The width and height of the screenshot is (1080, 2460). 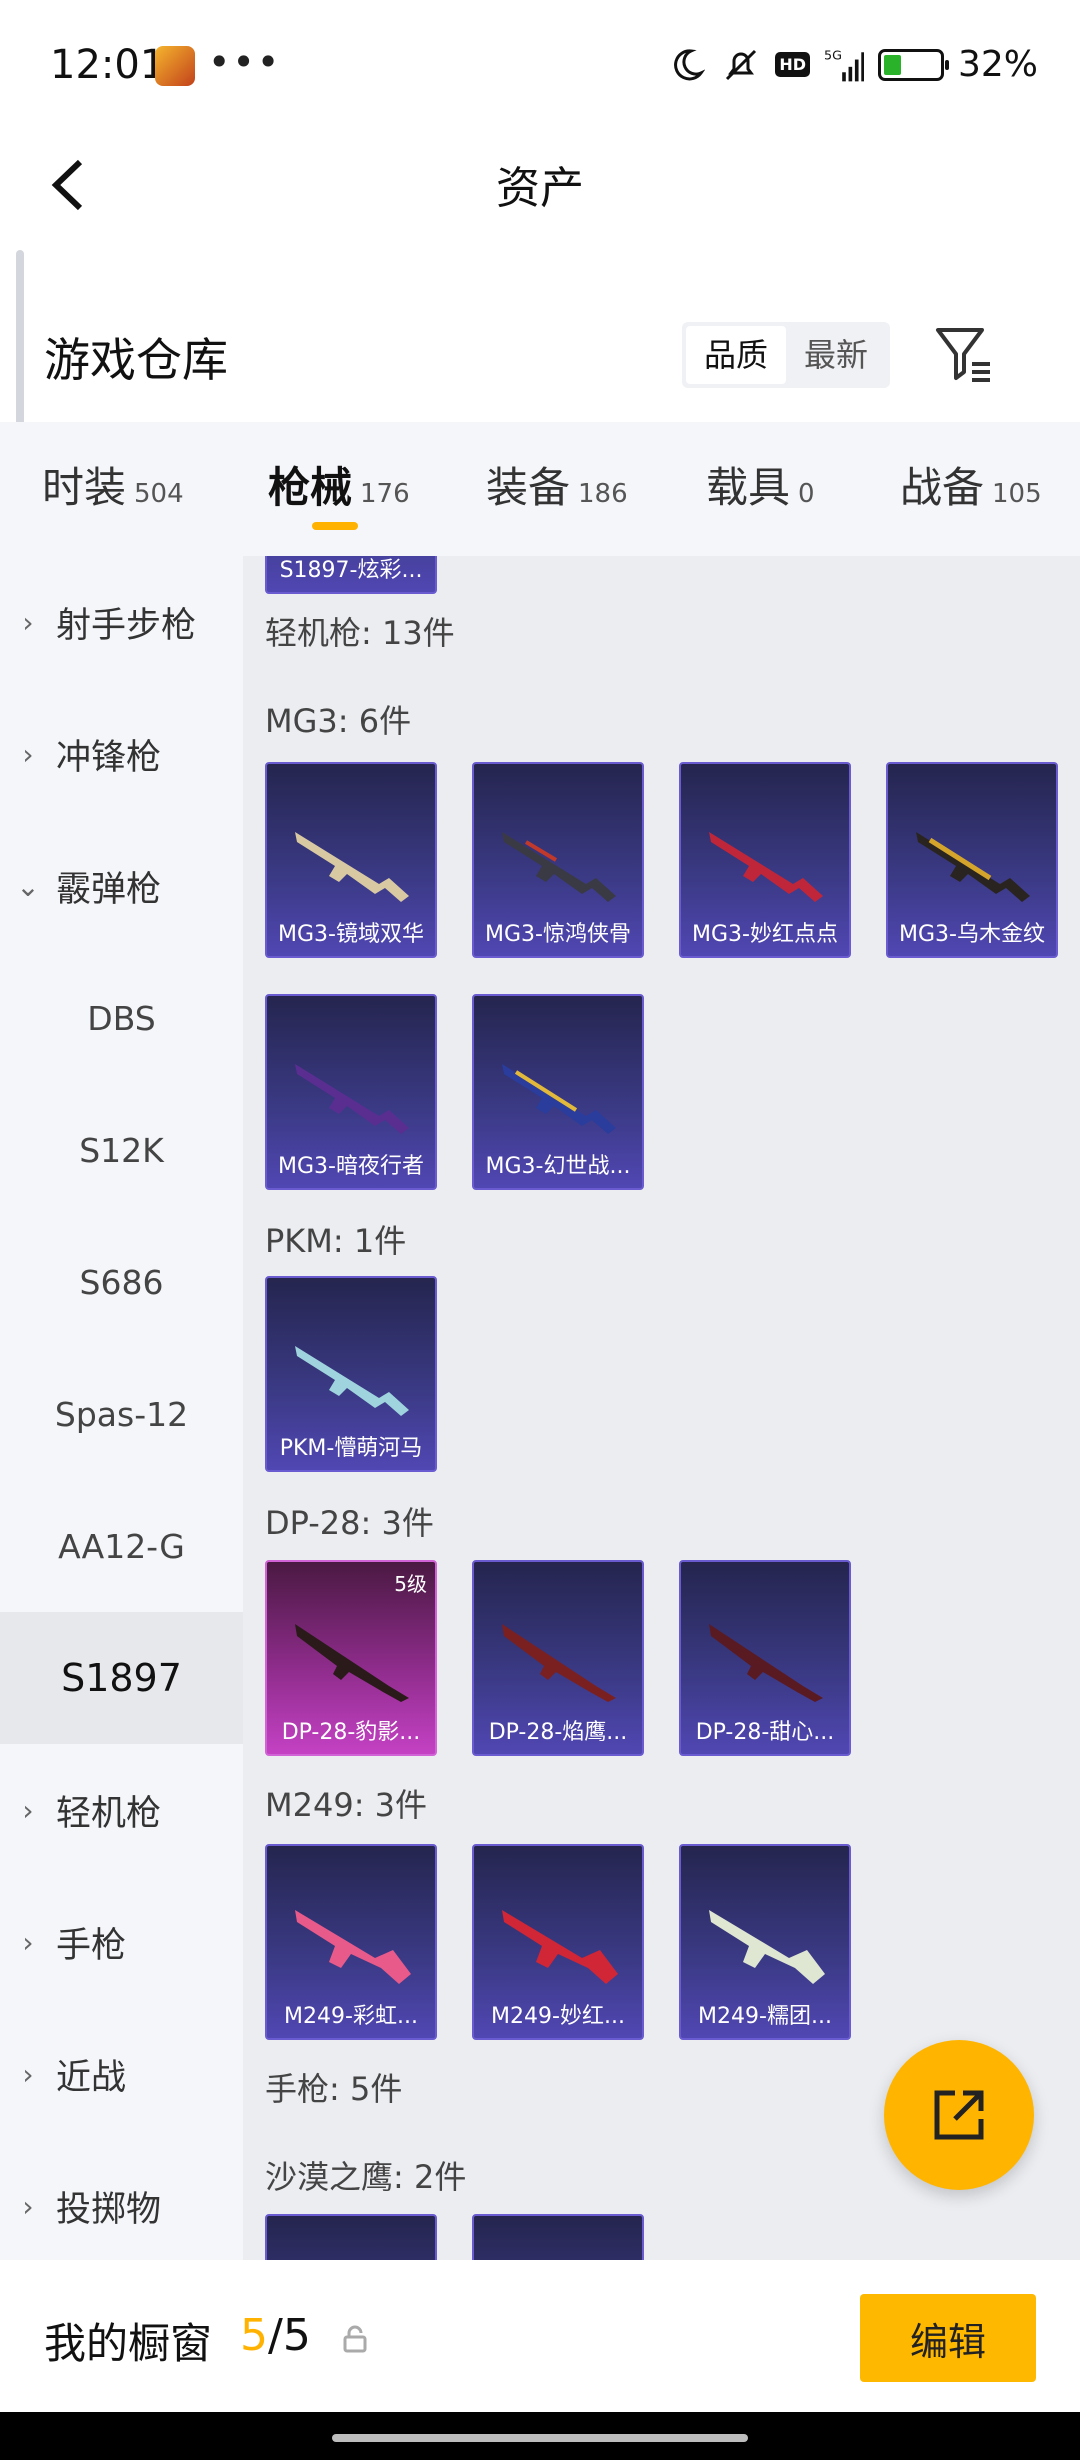 What do you see at coordinates (175, 66) in the screenshot?
I see `app-notification-icon` at bounding box center [175, 66].